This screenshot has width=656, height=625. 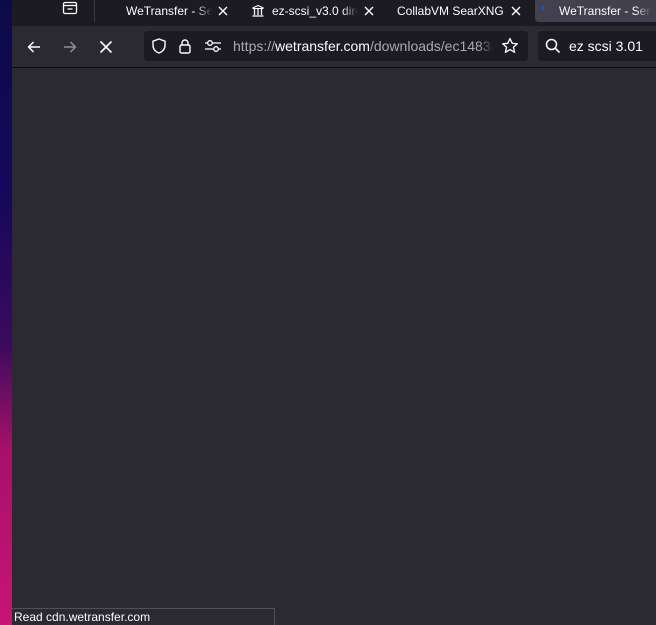 I want to click on tab-separator, so click(x=94, y=11).